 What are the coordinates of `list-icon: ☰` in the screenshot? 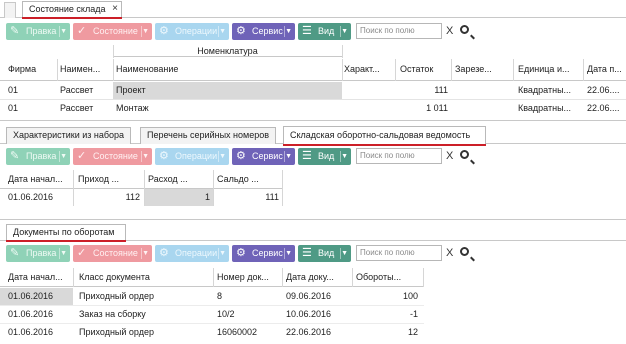 It's located at (307, 253).